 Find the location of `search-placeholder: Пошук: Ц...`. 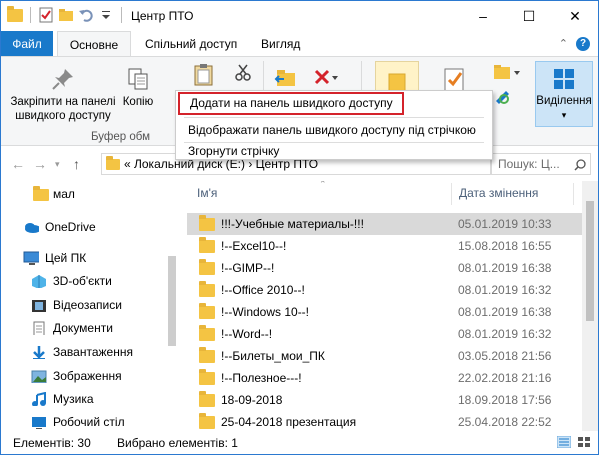

search-placeholder: Пошук: Ц... is located at coordinates (529, 164).